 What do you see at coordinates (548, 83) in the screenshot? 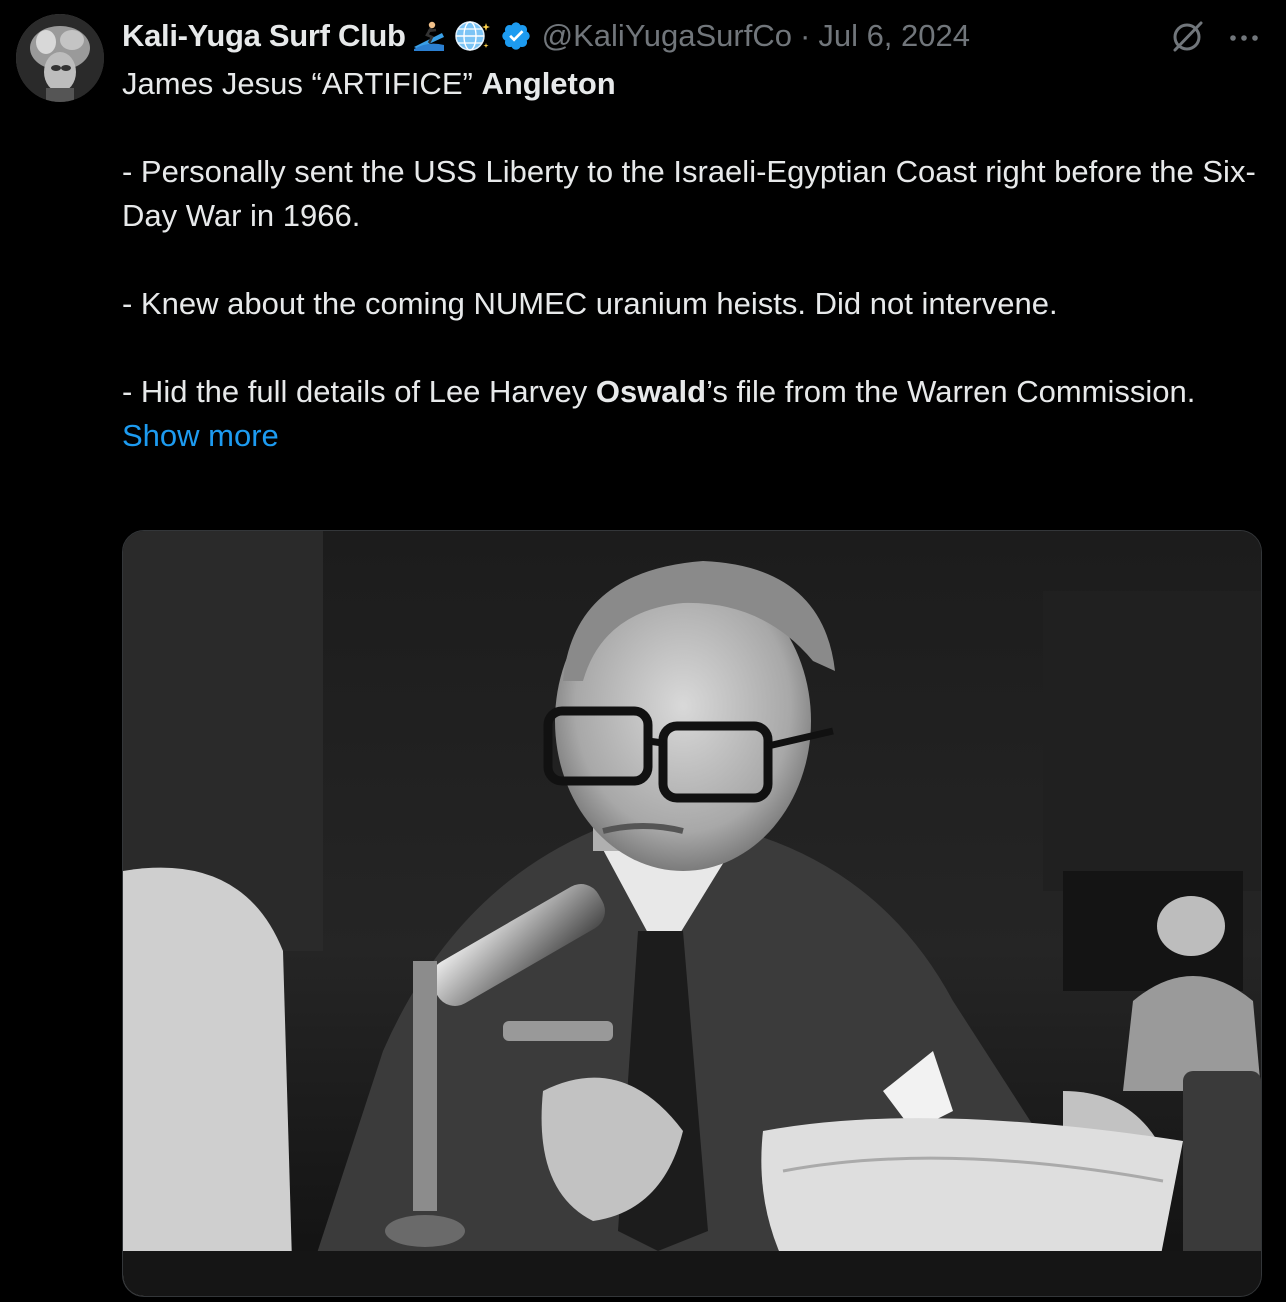
I see `title-bold-text: Angleton` at bounding box center [548, 83].